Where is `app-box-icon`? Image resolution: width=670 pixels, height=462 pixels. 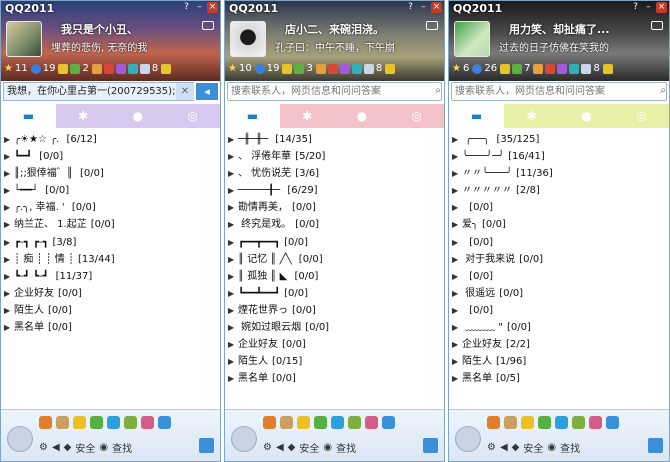
app-box-icon is located at coordinates (206, 445).